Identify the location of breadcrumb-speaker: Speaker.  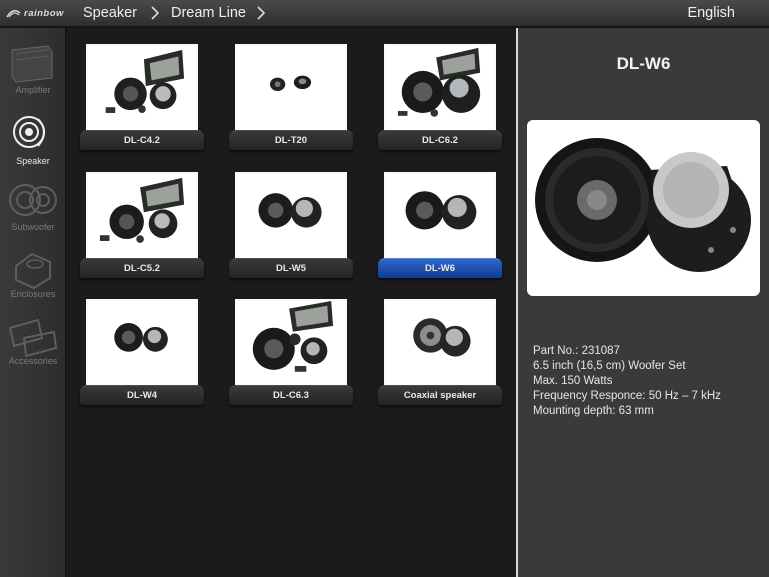
(110, 13).